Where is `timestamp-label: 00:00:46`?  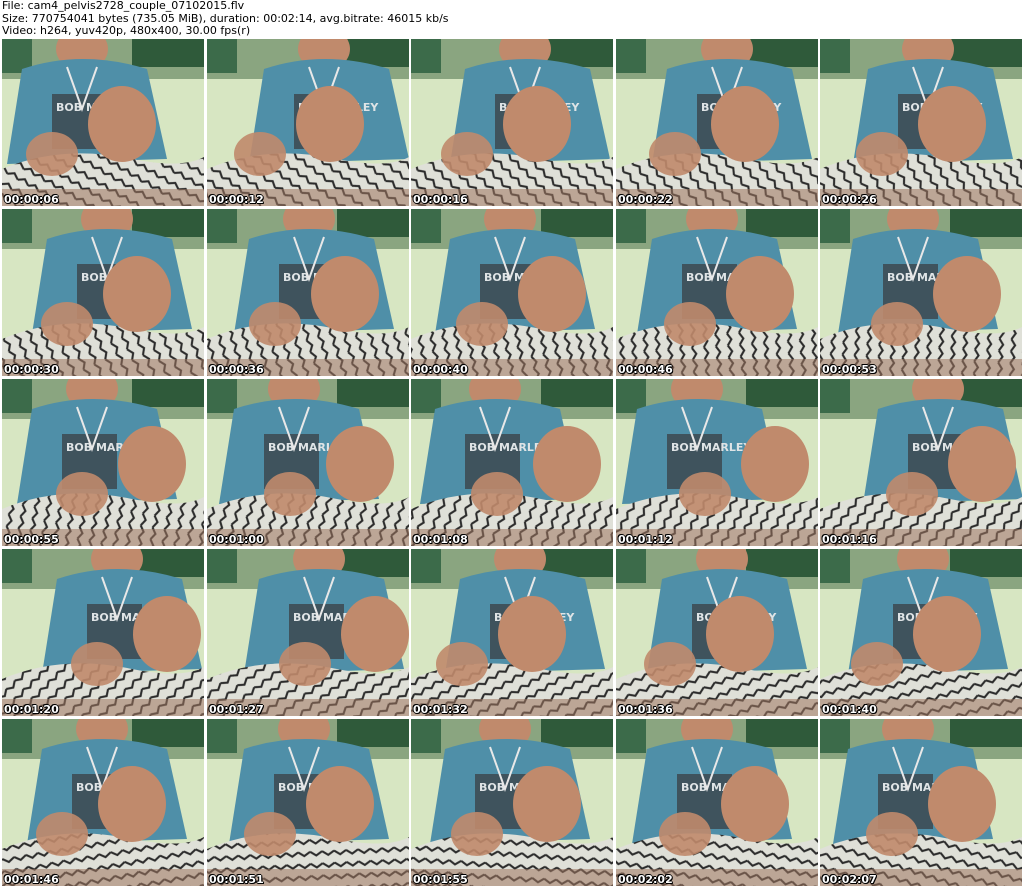 timestamp-label: 00:00:46 is located at coordinates (645, 369).